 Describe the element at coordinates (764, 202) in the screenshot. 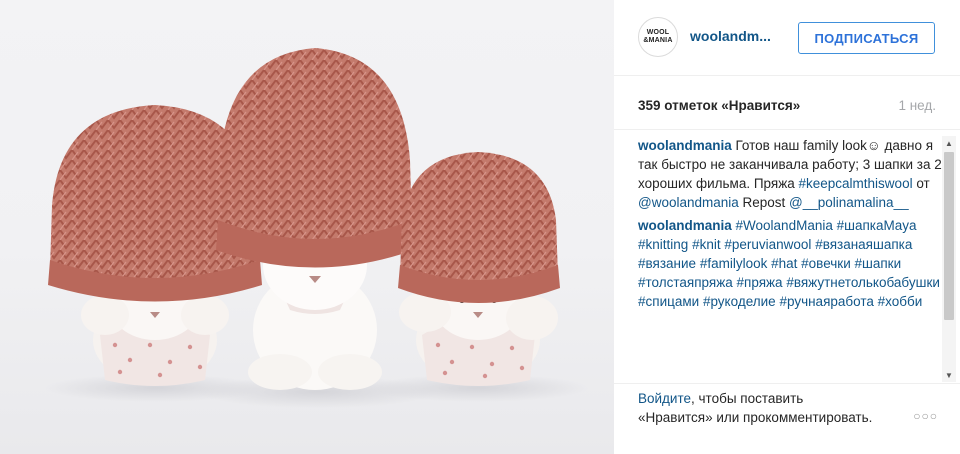

I see `comment-text: Repost` at that location.